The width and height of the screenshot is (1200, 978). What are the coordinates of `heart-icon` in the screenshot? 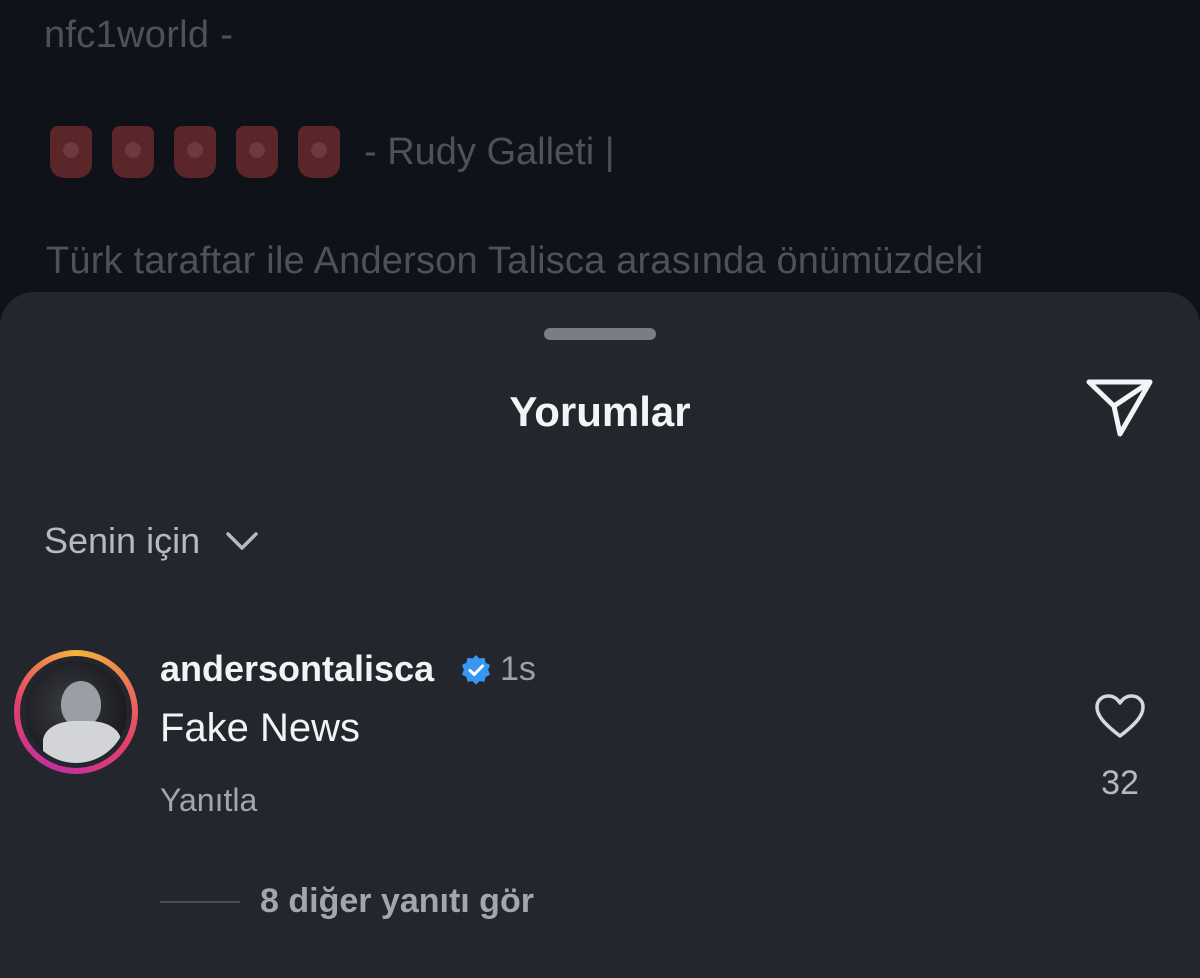 It's located at (1120, 716).